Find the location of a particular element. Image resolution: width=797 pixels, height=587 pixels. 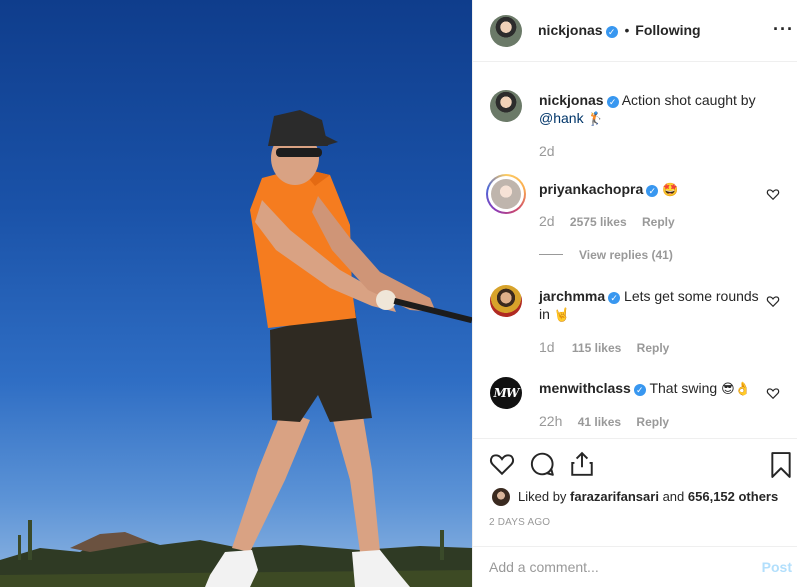

post-header: nickjonas ✓ • Following ··· is located at coordinates (635, 31).